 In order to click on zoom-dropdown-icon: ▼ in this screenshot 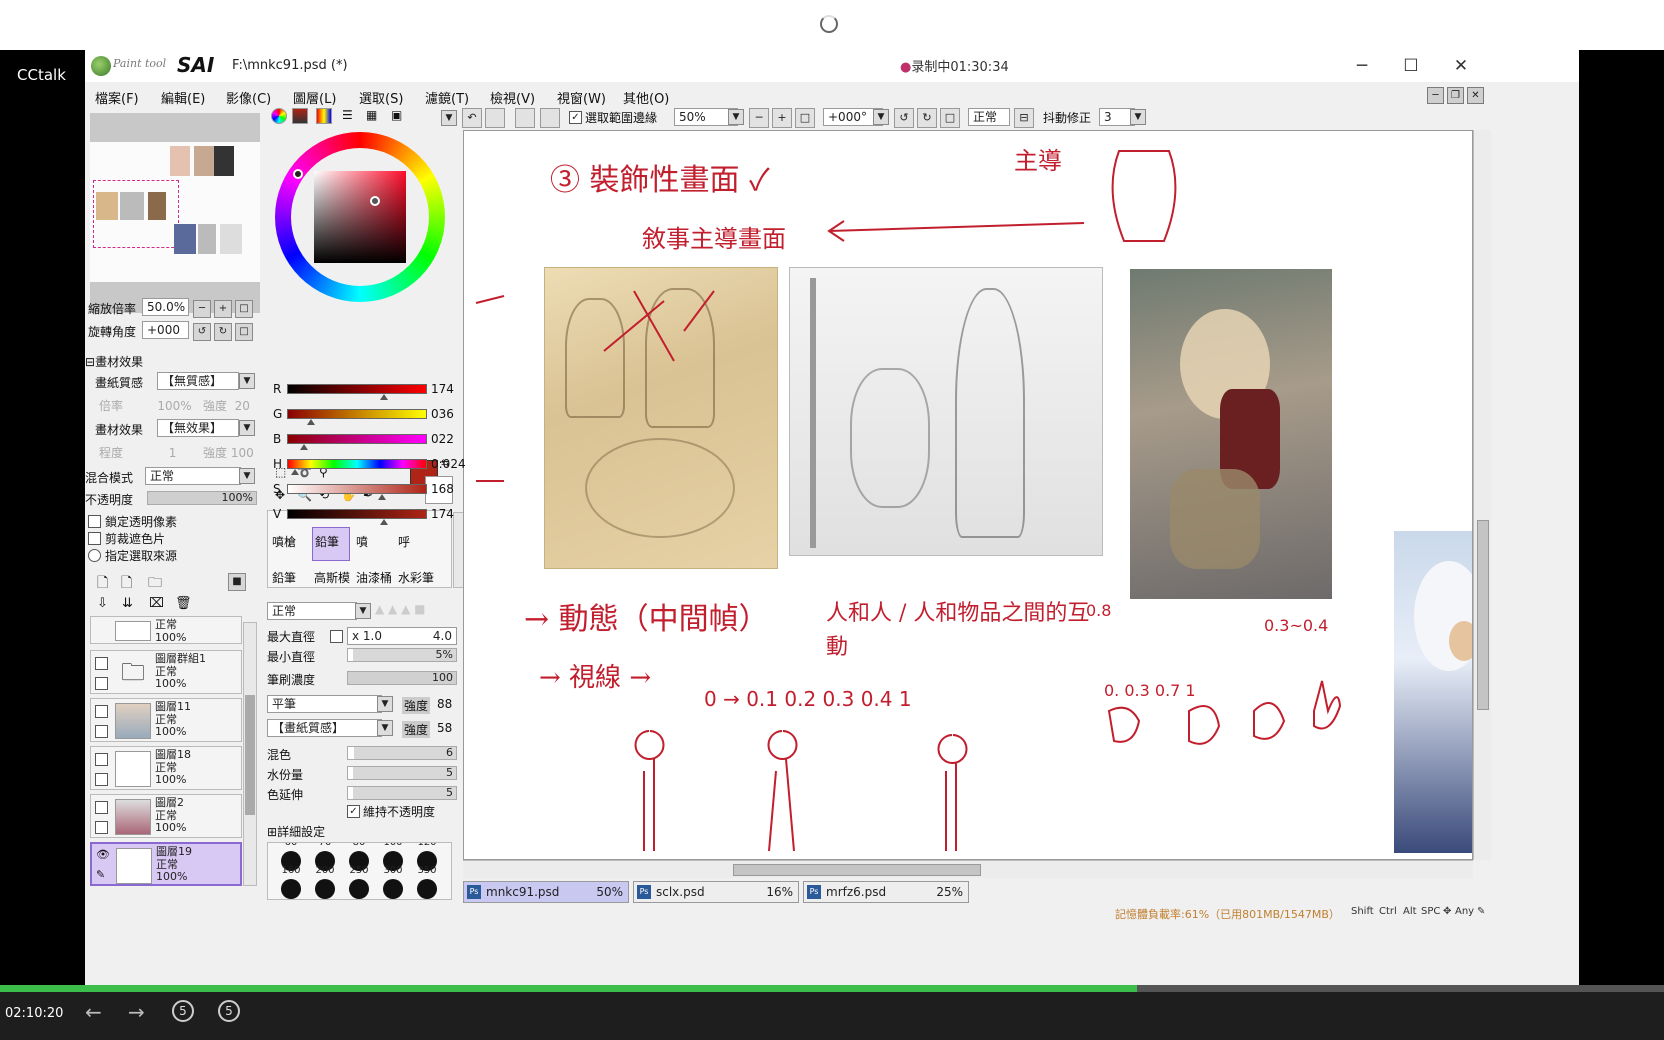, I will do `click(736, 117)`.